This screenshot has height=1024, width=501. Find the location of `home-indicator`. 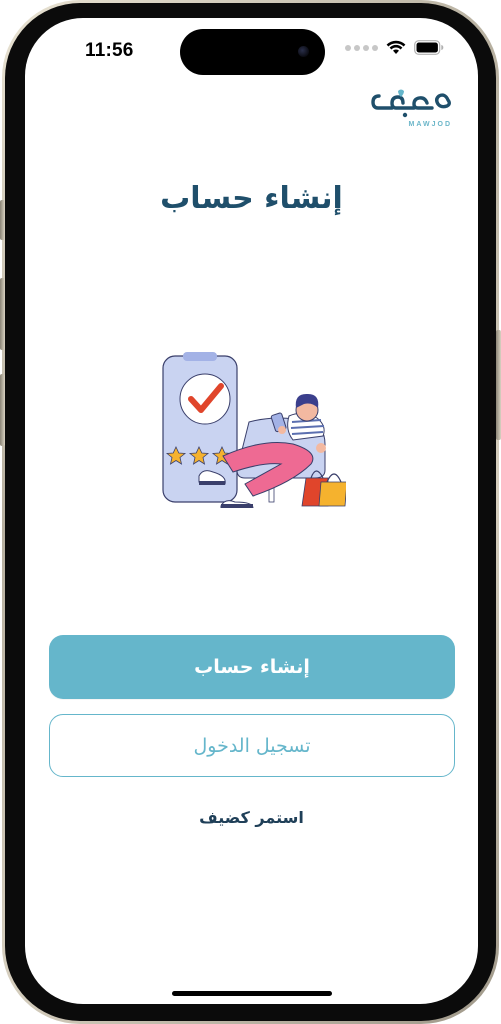

home-indicator is located at coordinates (252, 993).